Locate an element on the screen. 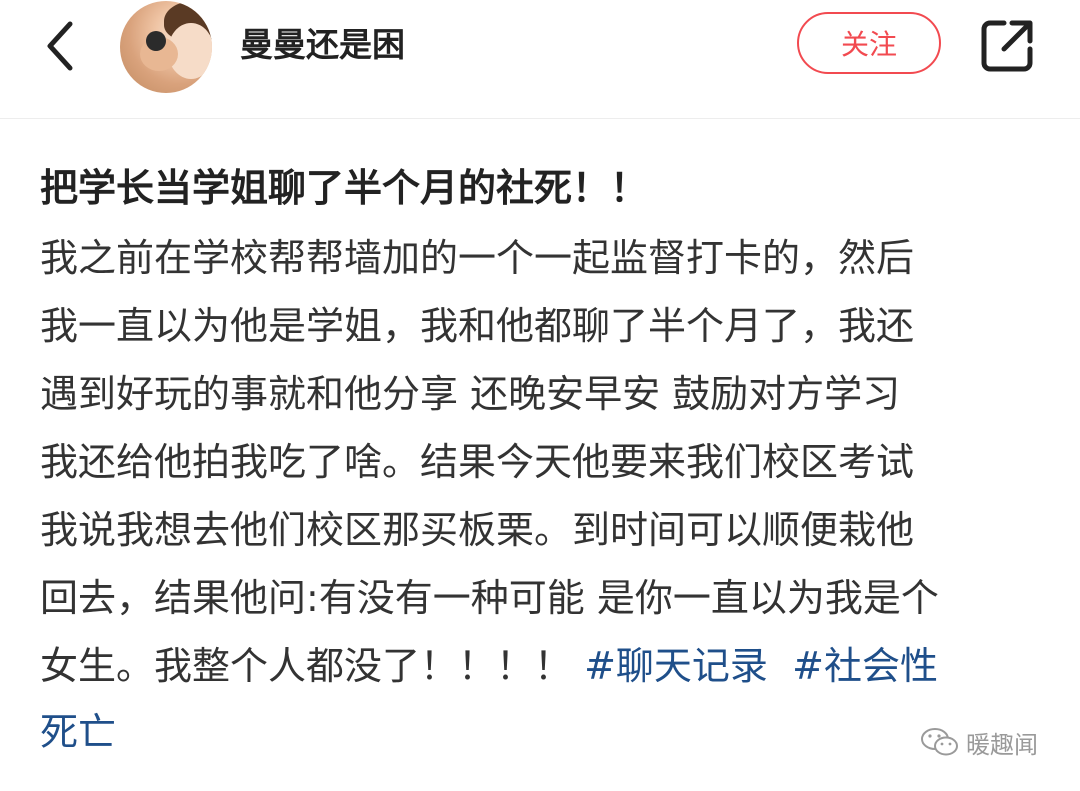 The width and height of the screenshot is (1080, 791). share-button is located at coordinates (1008, 45).